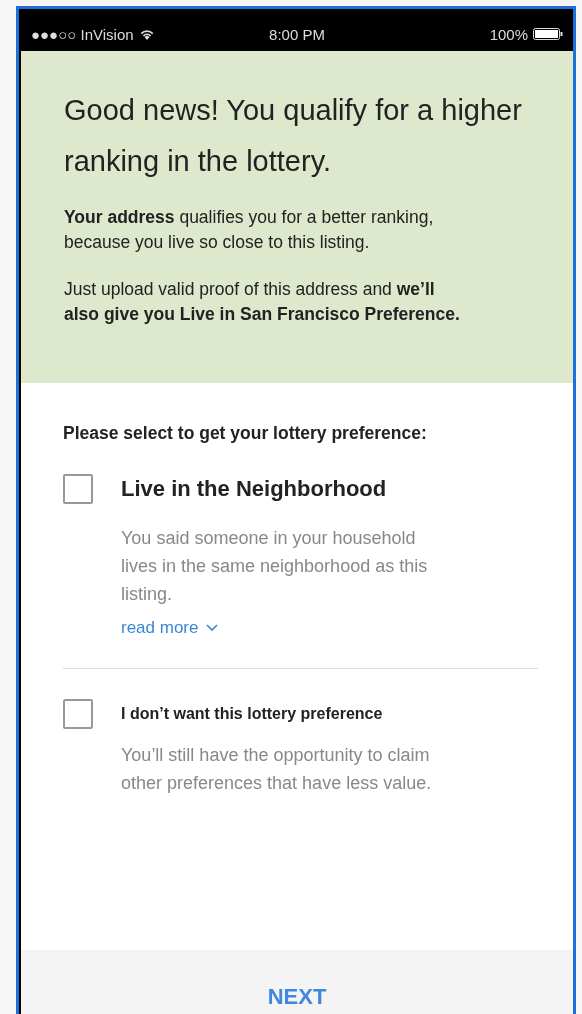 This screenshot has height=1014, width=582. Describe the element at coordinates (82, 34) in the screenshot. I see `carrier-label: ●●●○○ InVision` at that location.